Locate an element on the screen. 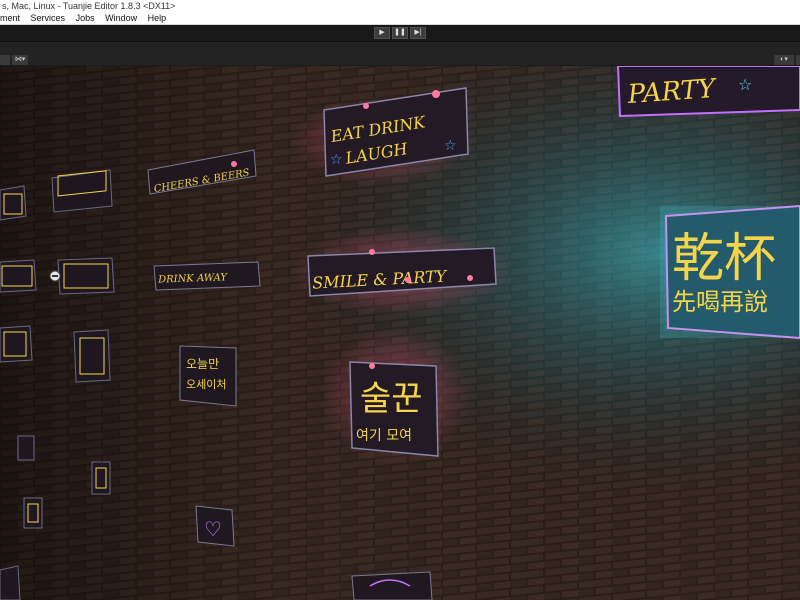  neon-sign-heart: ♡ is located at coordinates (215, 526).